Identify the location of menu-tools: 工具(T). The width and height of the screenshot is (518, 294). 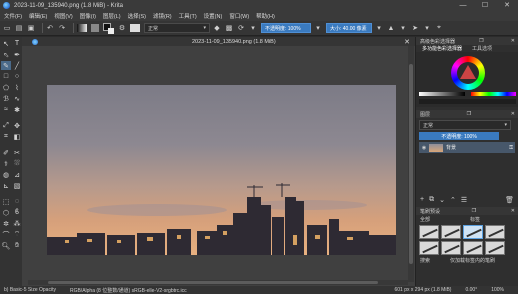
(188, 16).